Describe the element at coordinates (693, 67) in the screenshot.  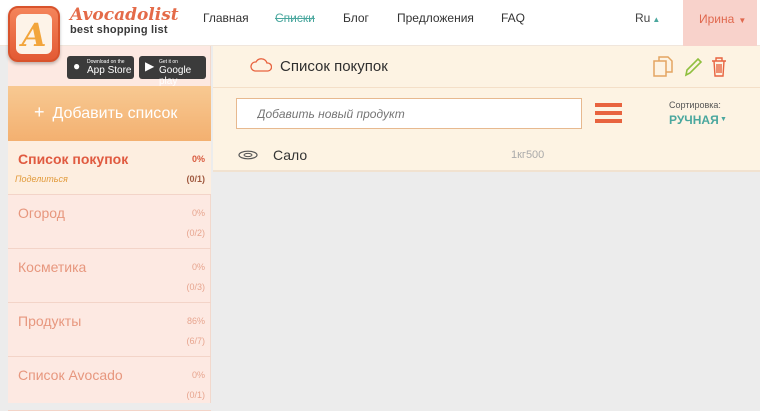
I see `edit-pencil-icon` at that location.